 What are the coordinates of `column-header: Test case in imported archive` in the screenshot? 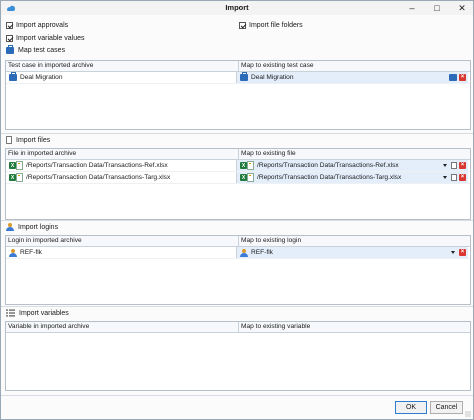 It's located at (122, 66).